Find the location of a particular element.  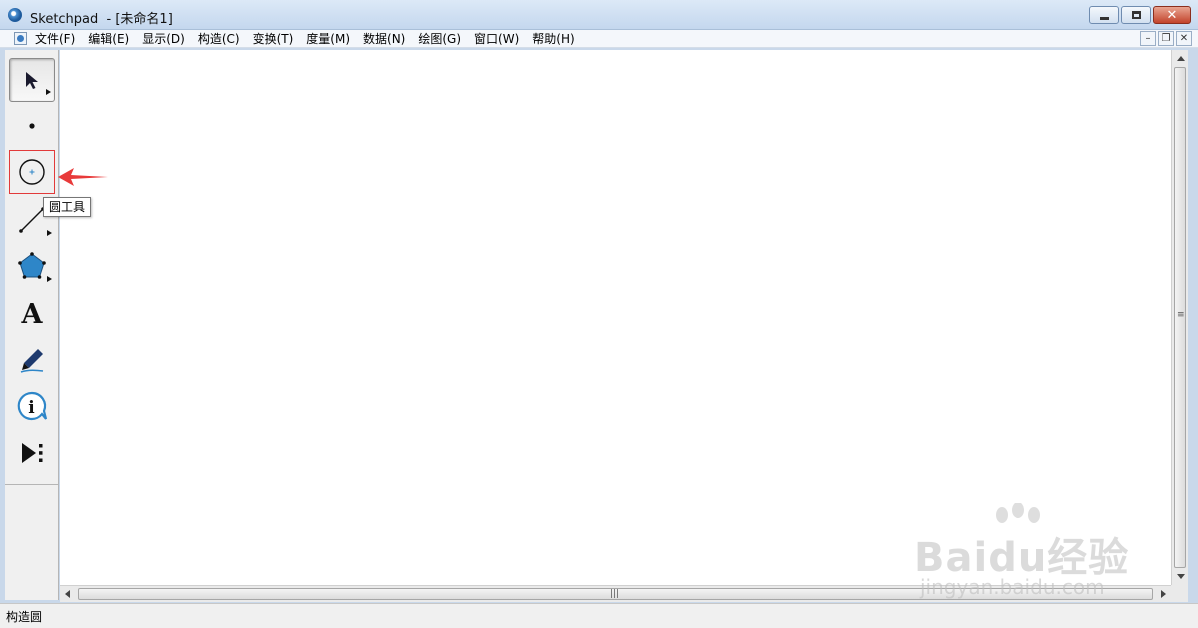

menu-edit: 编辑(E) is located at coordinates (108, 39).